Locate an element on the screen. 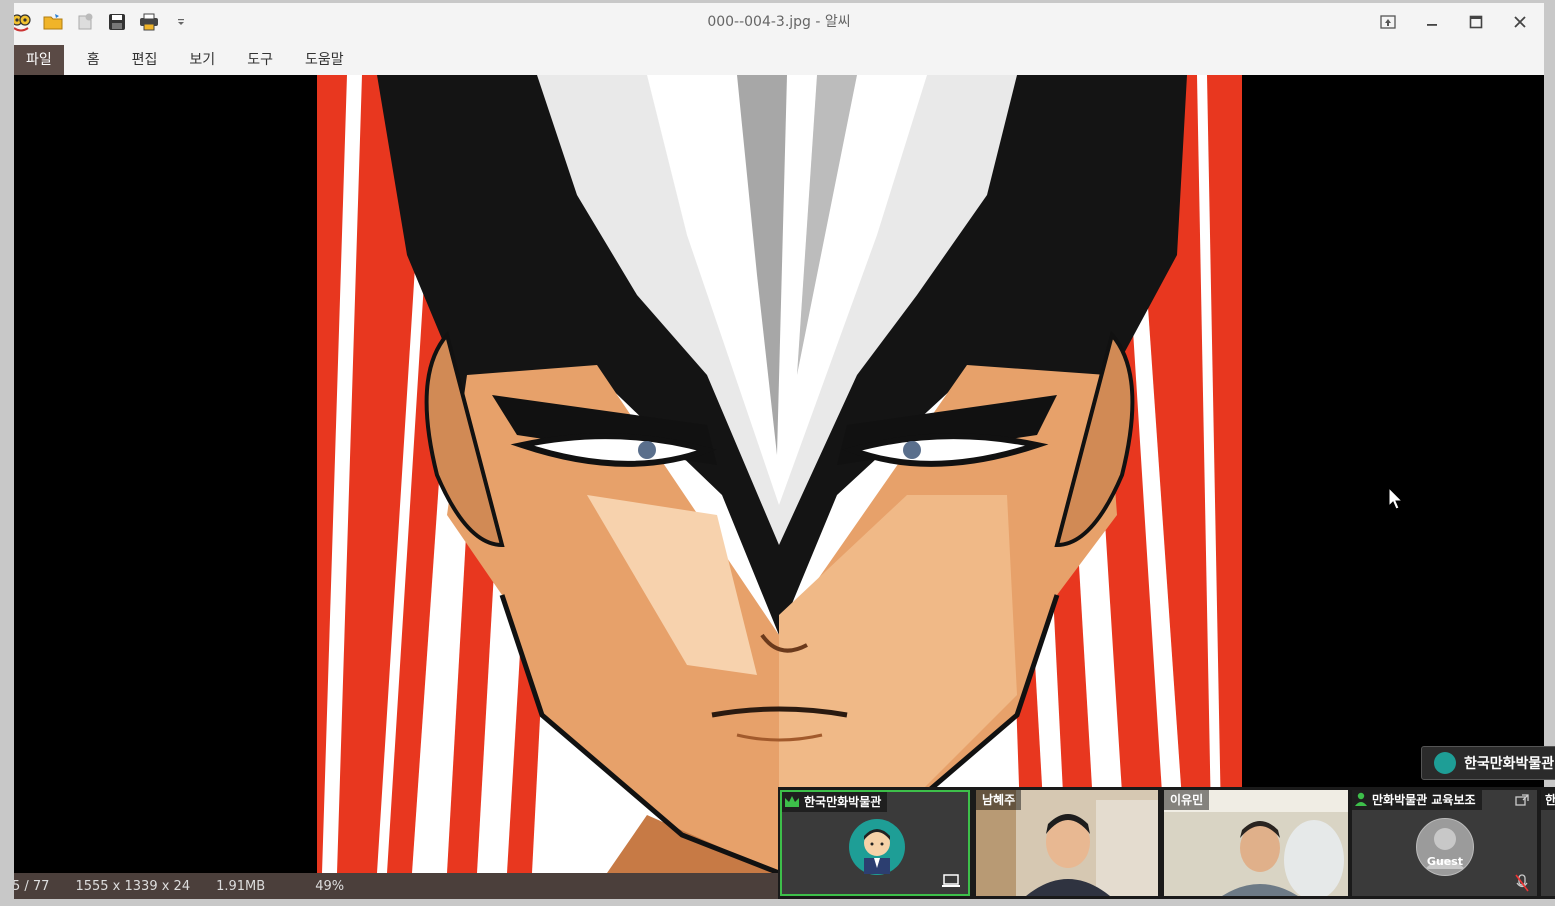  pin-icon is located at coordinates (1388, 22).